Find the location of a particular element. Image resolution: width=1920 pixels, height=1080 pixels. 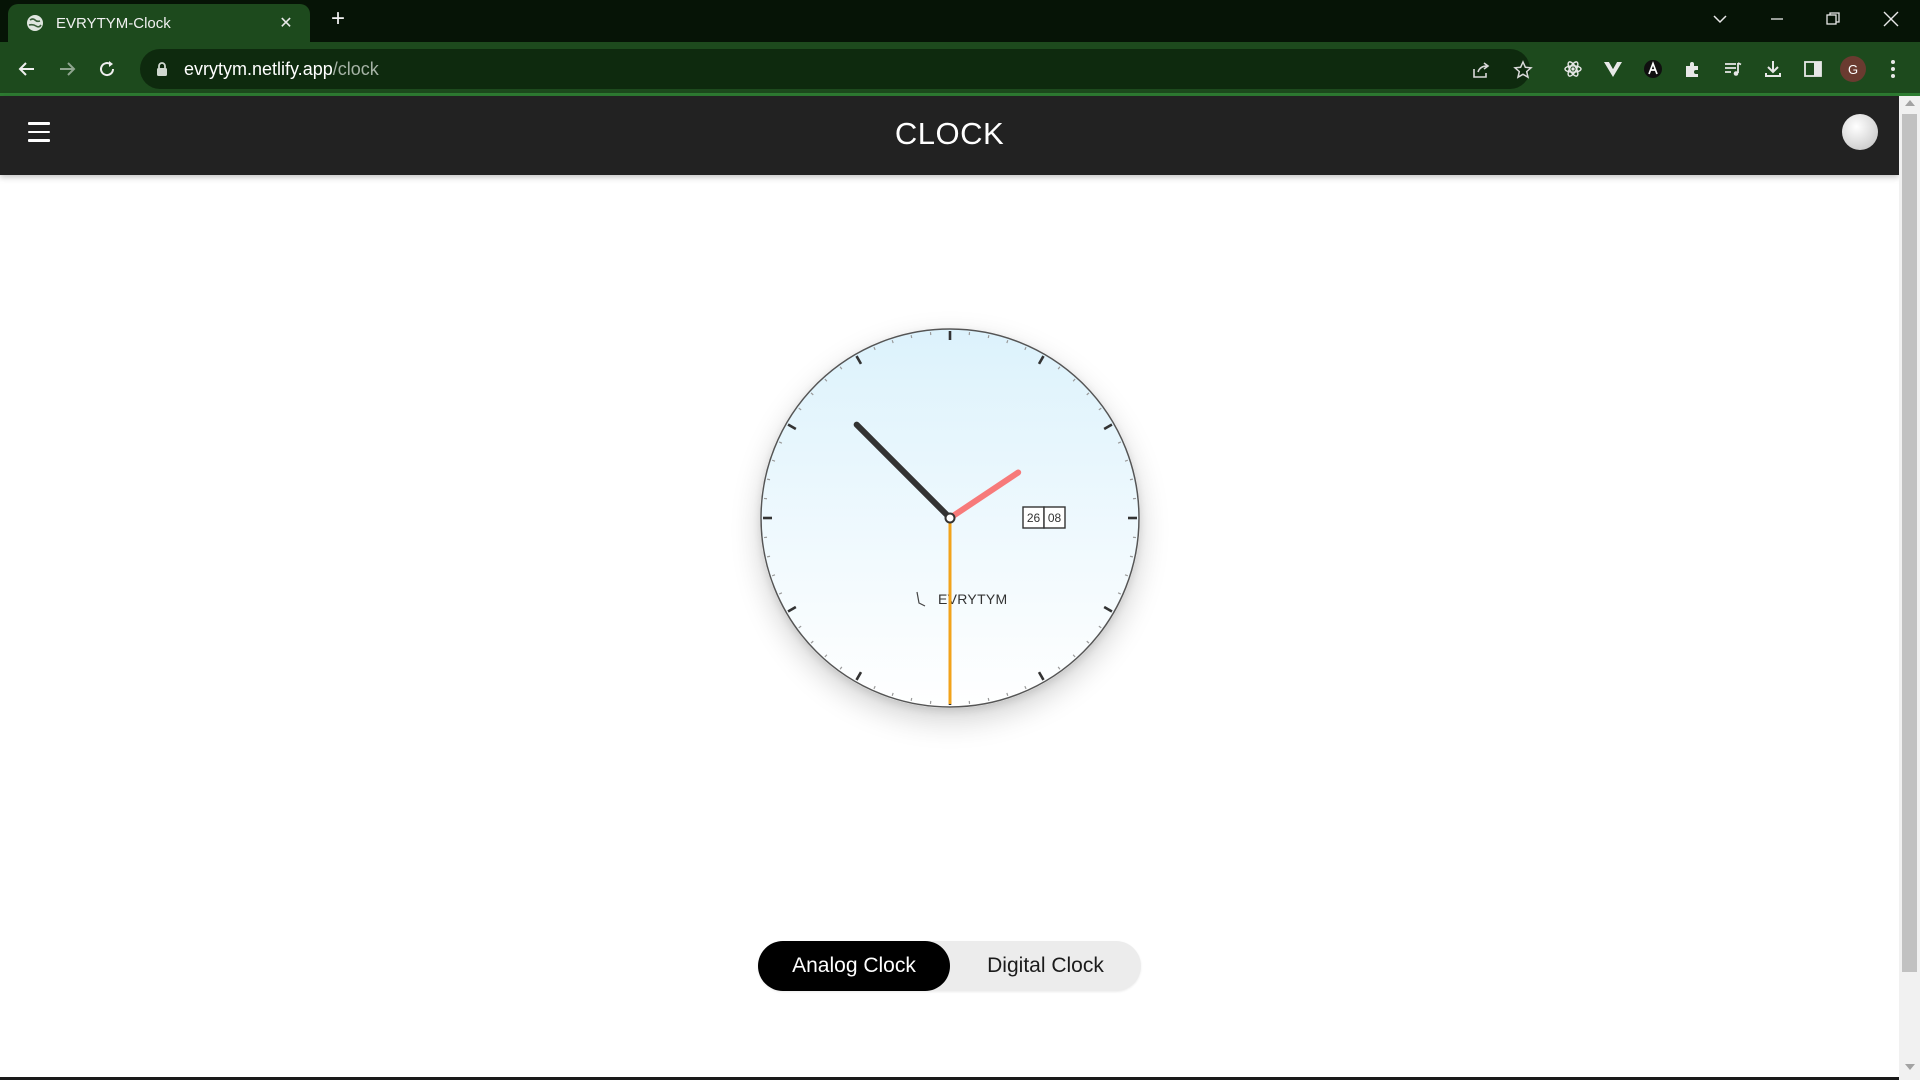

analog-clock-button: Analog Clock is located at coordinates (854, 966).